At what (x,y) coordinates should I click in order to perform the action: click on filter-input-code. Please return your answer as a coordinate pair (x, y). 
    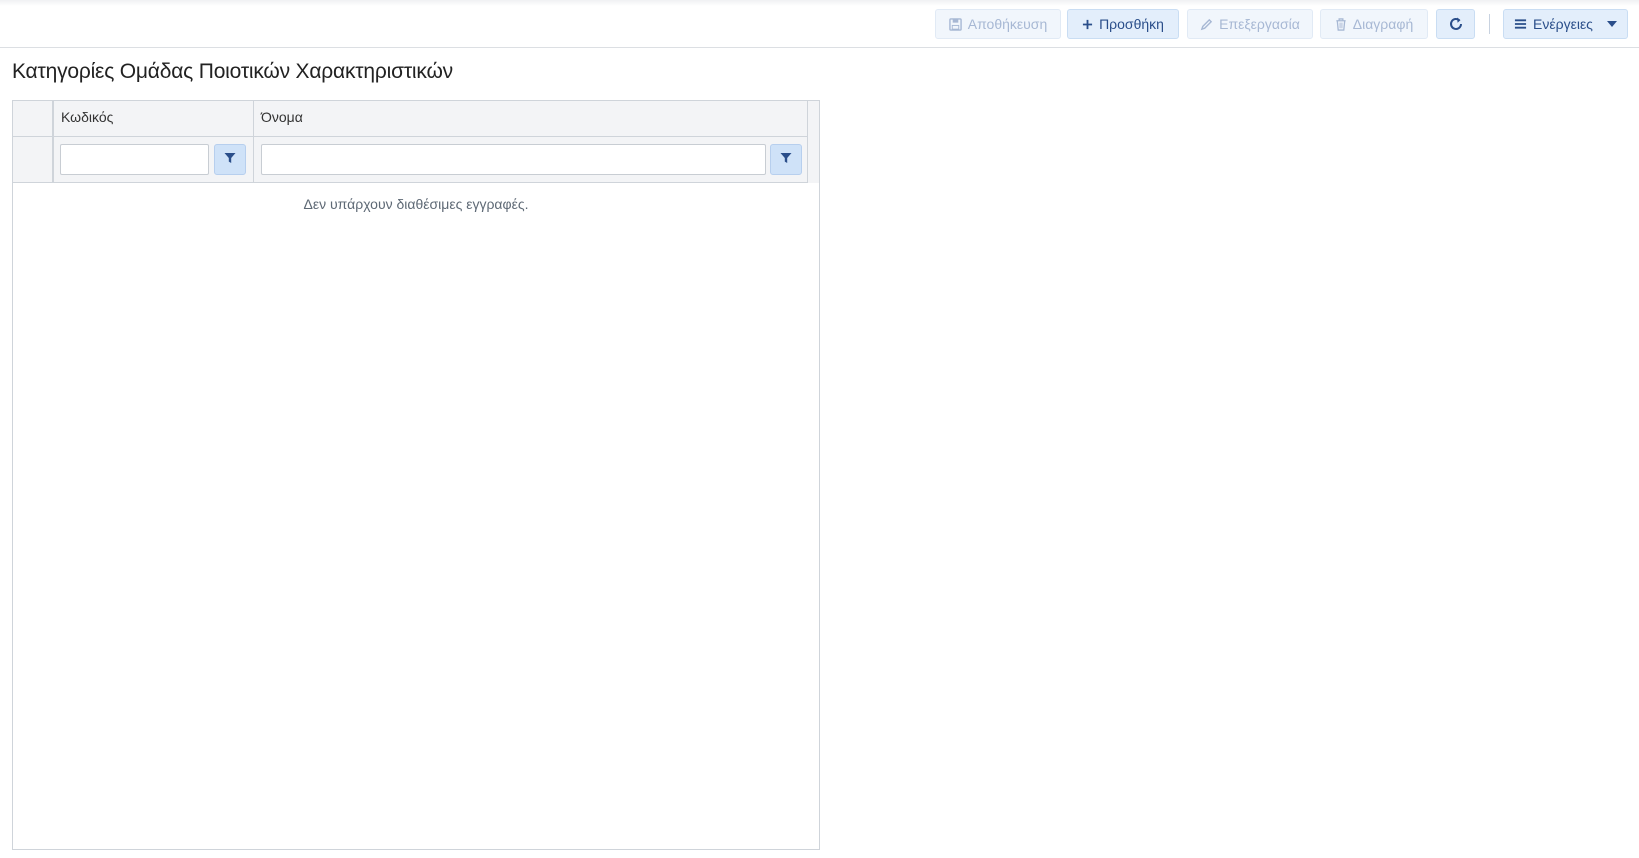
    Looking at the image, I should click on (134, 159).